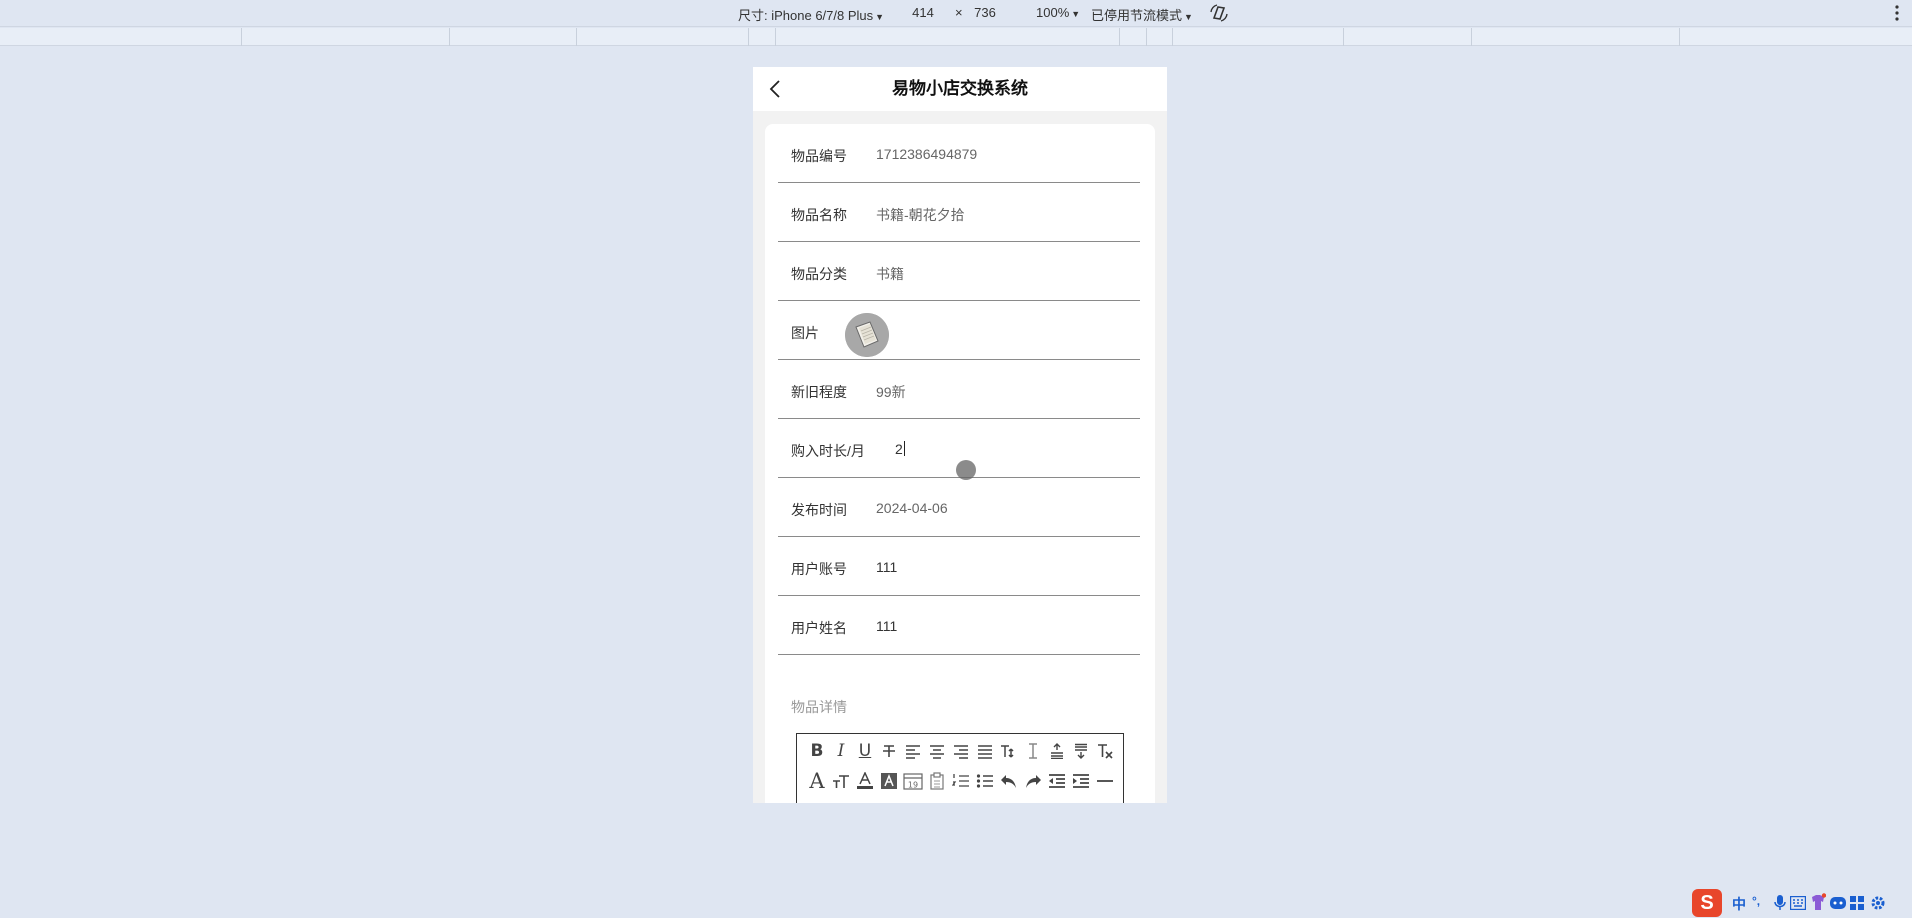 This screenshot has width=1912, height=918. I want to click on category-label: 物品分类, so click(819, 274).